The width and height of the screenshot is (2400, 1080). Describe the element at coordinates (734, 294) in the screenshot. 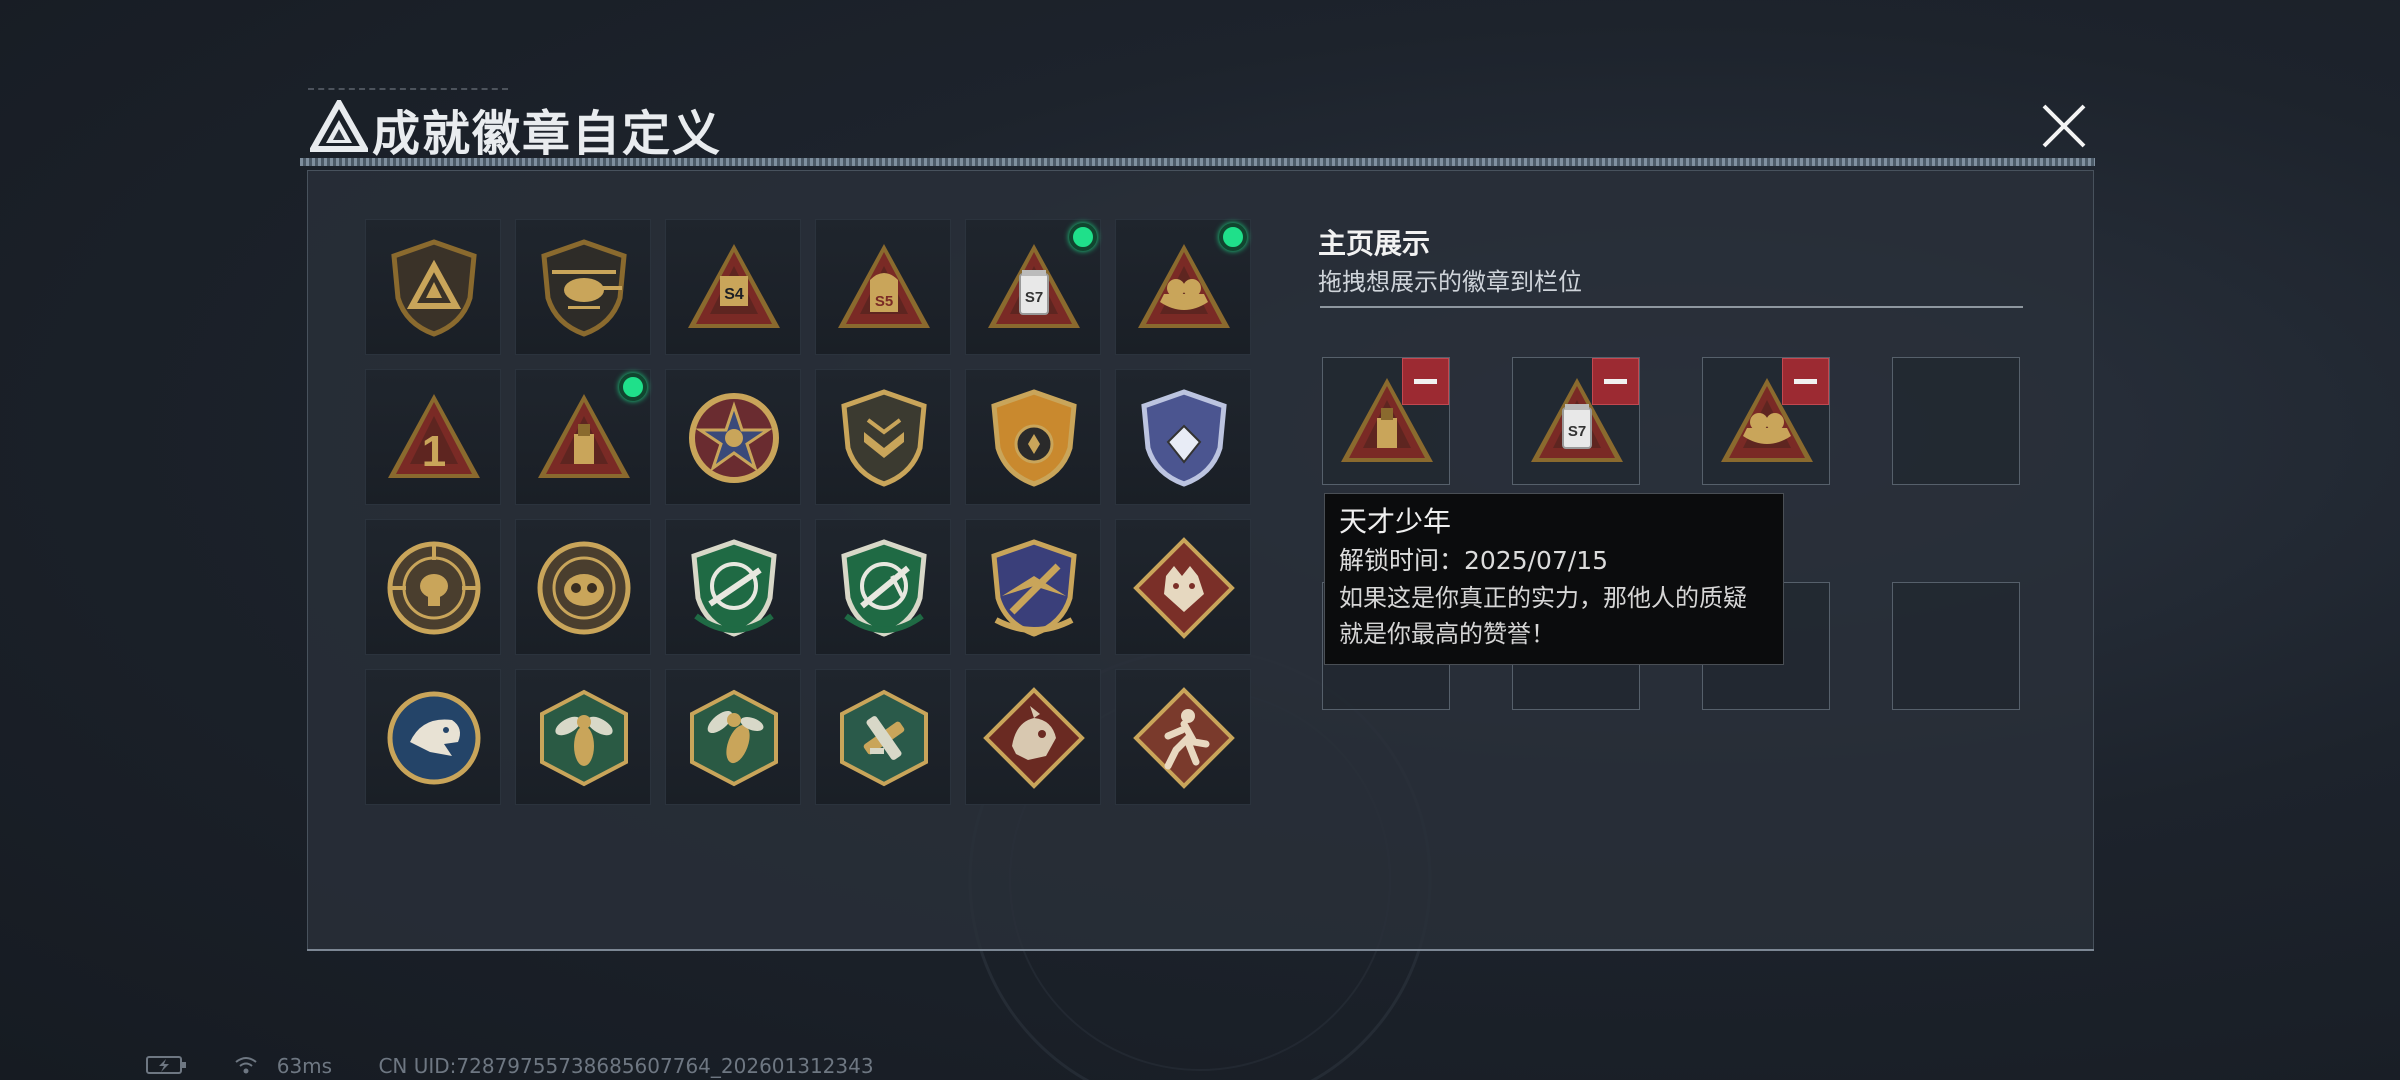

I see `svg-text: S4` at that location.